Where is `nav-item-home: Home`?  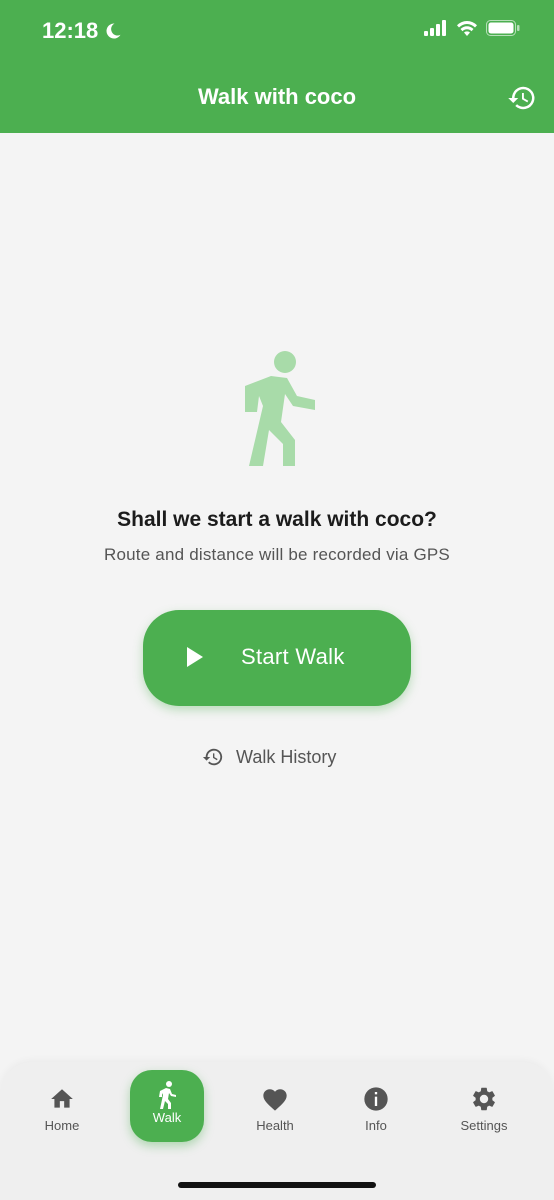 nav-item-home: Home is located at coordinates (62, 1108).